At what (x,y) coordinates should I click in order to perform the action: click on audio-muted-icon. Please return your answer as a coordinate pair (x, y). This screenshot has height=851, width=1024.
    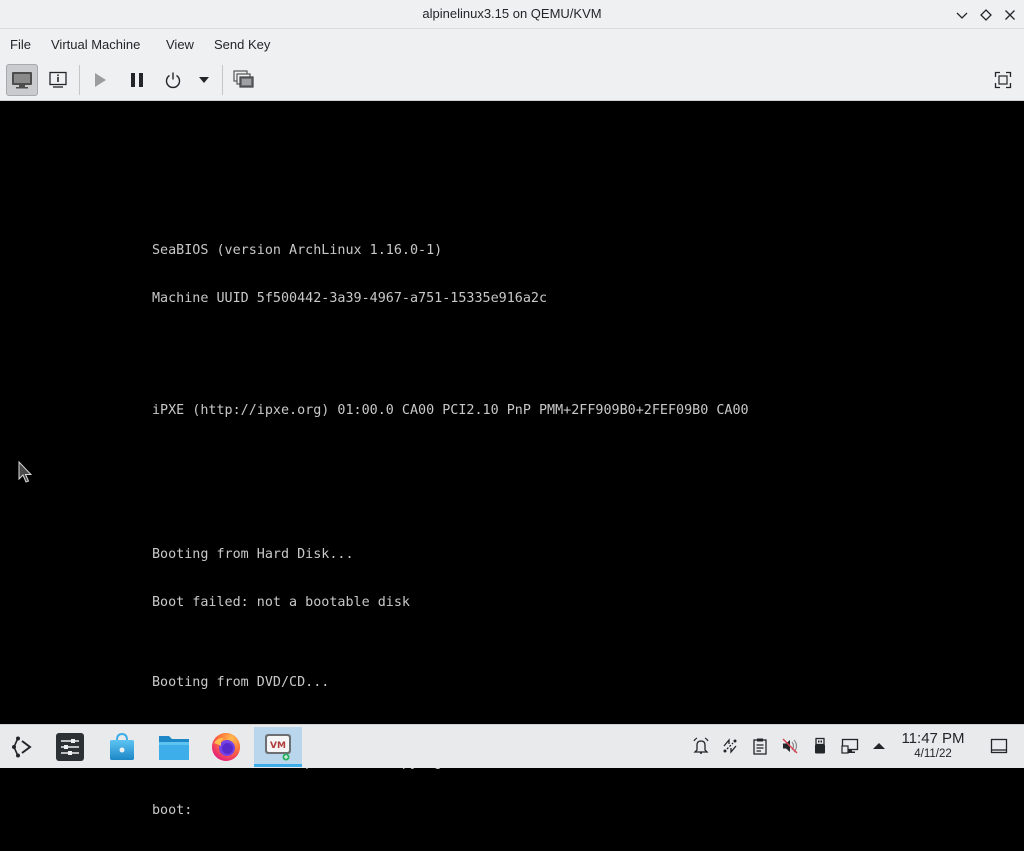
    Looking at the image, I should click on (790, 746).